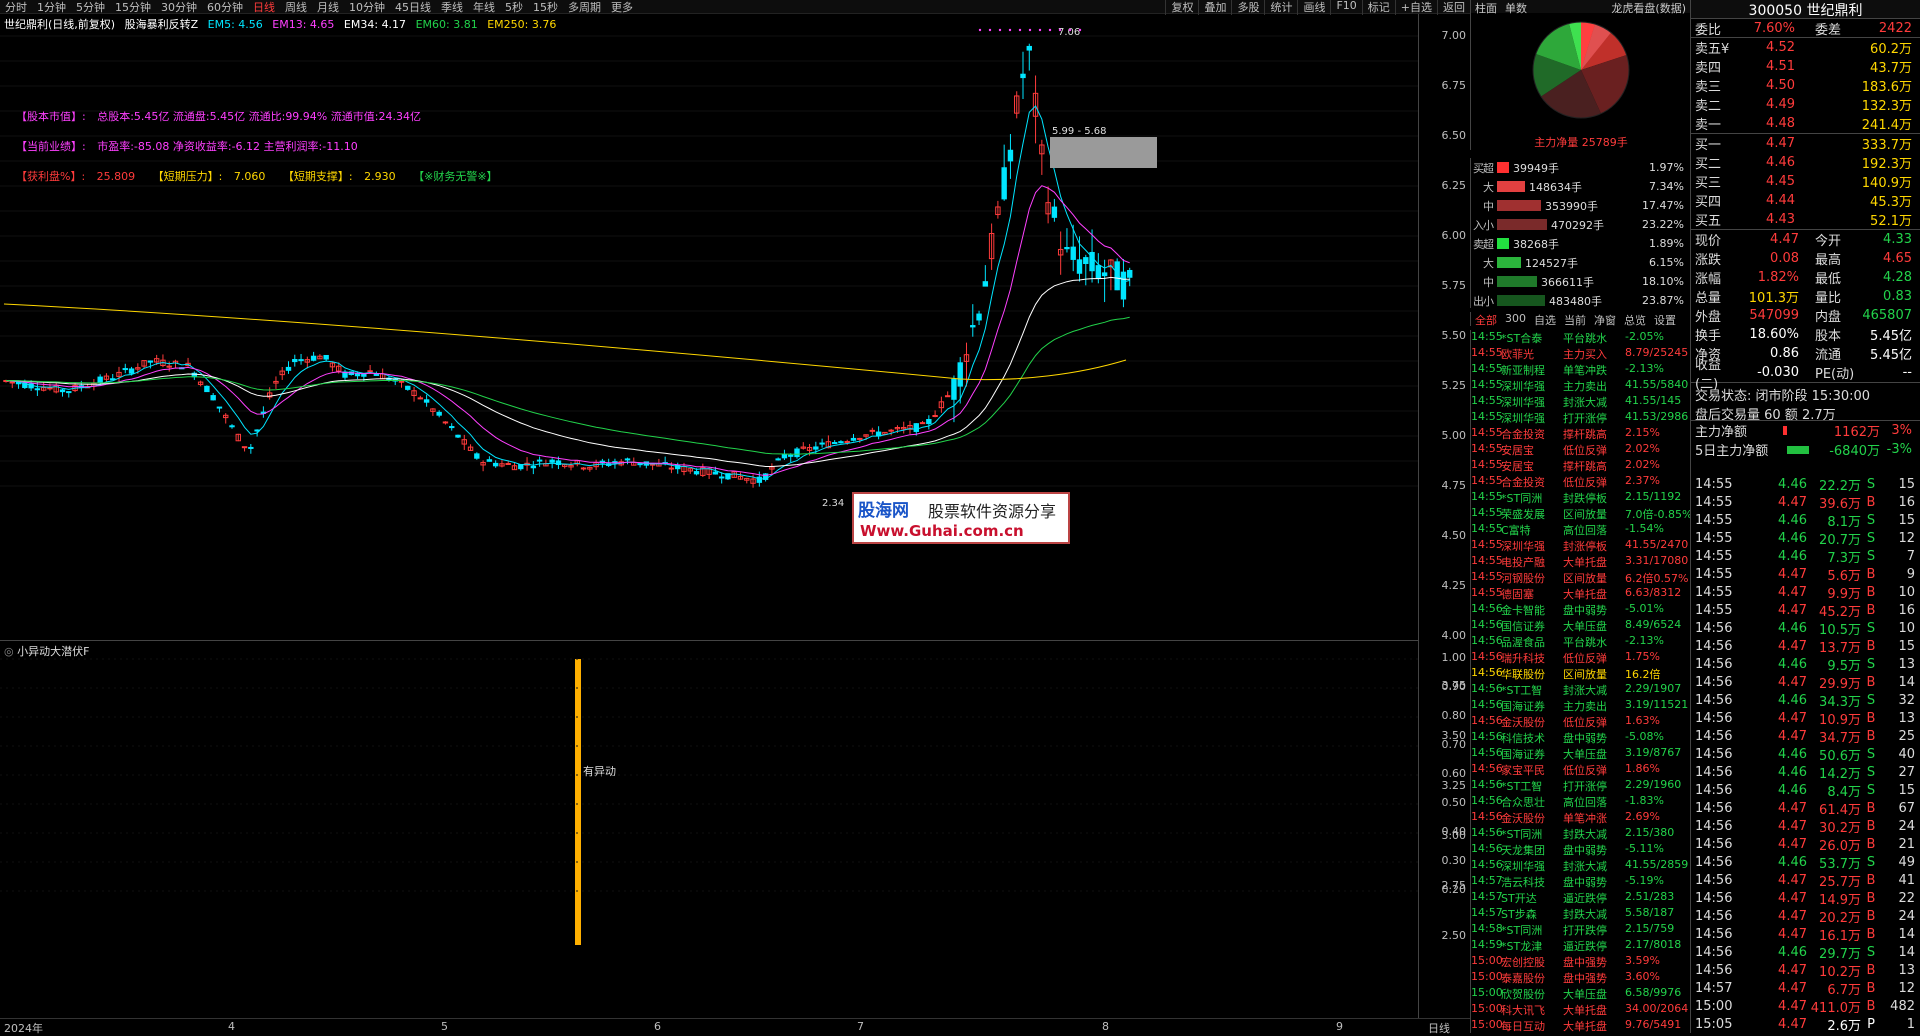  I want to click on news-row: 14:56 *ST工智 封涨大减 2.29/1907, so click(1580, 690).